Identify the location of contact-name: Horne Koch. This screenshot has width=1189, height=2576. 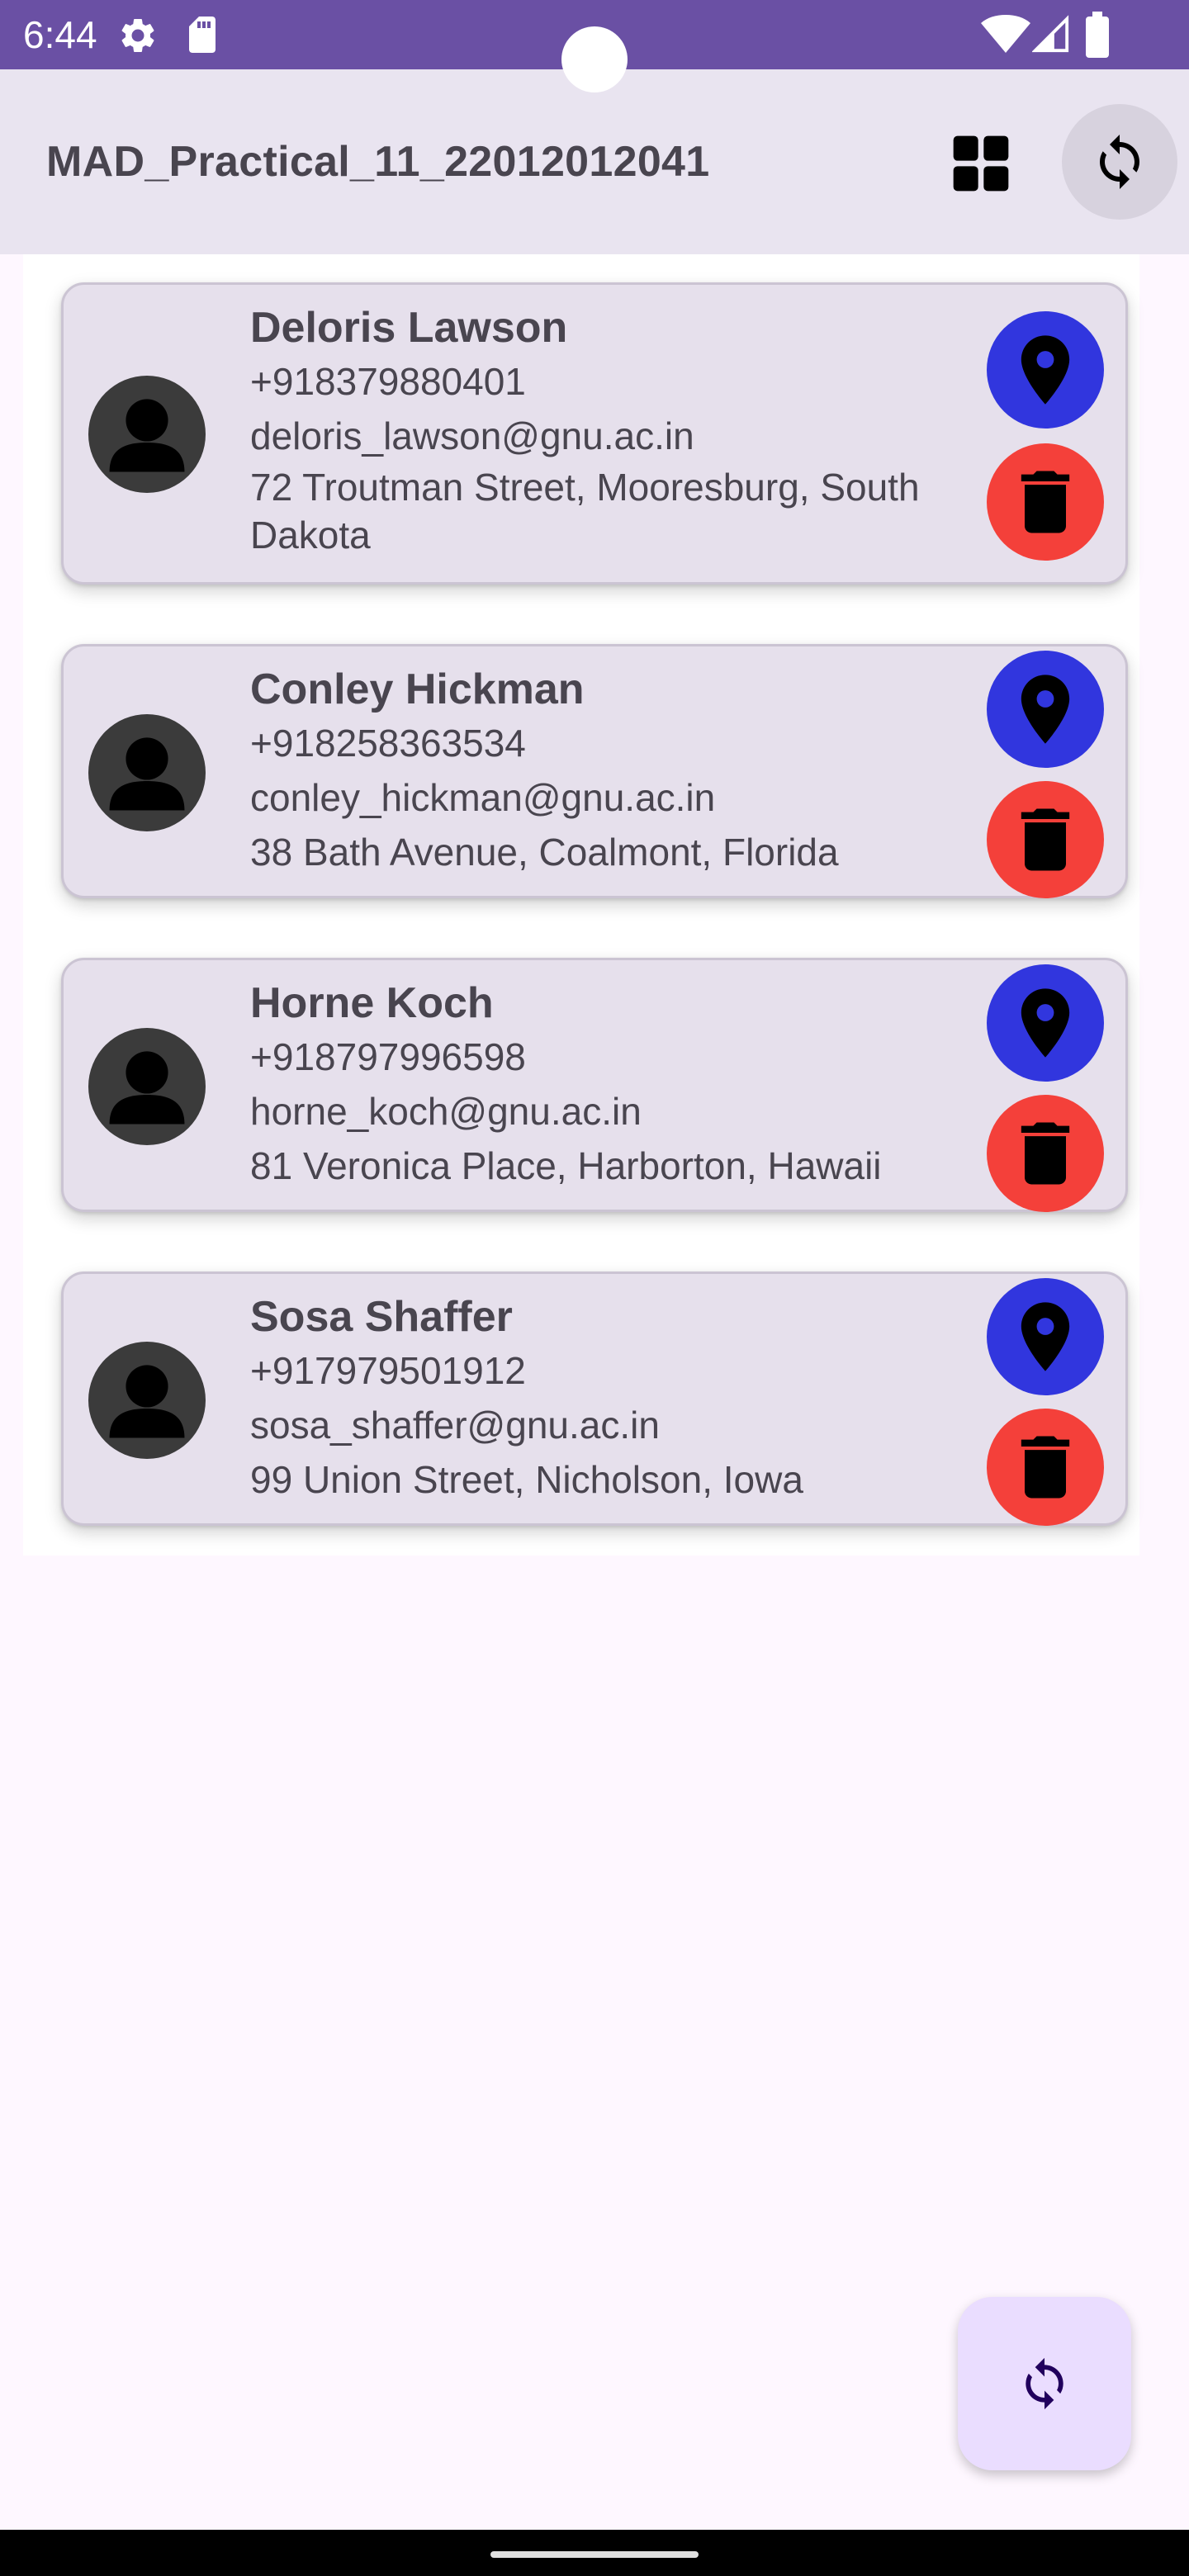
(372, 1003).